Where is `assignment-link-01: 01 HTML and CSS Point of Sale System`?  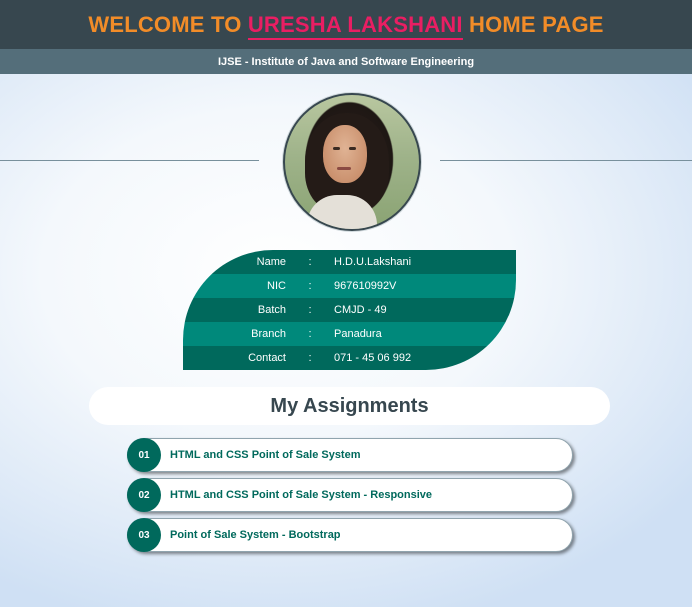 assignment-link-01: 01 HTML and CSS Point of Sale System is located at coordinates (350, 455).